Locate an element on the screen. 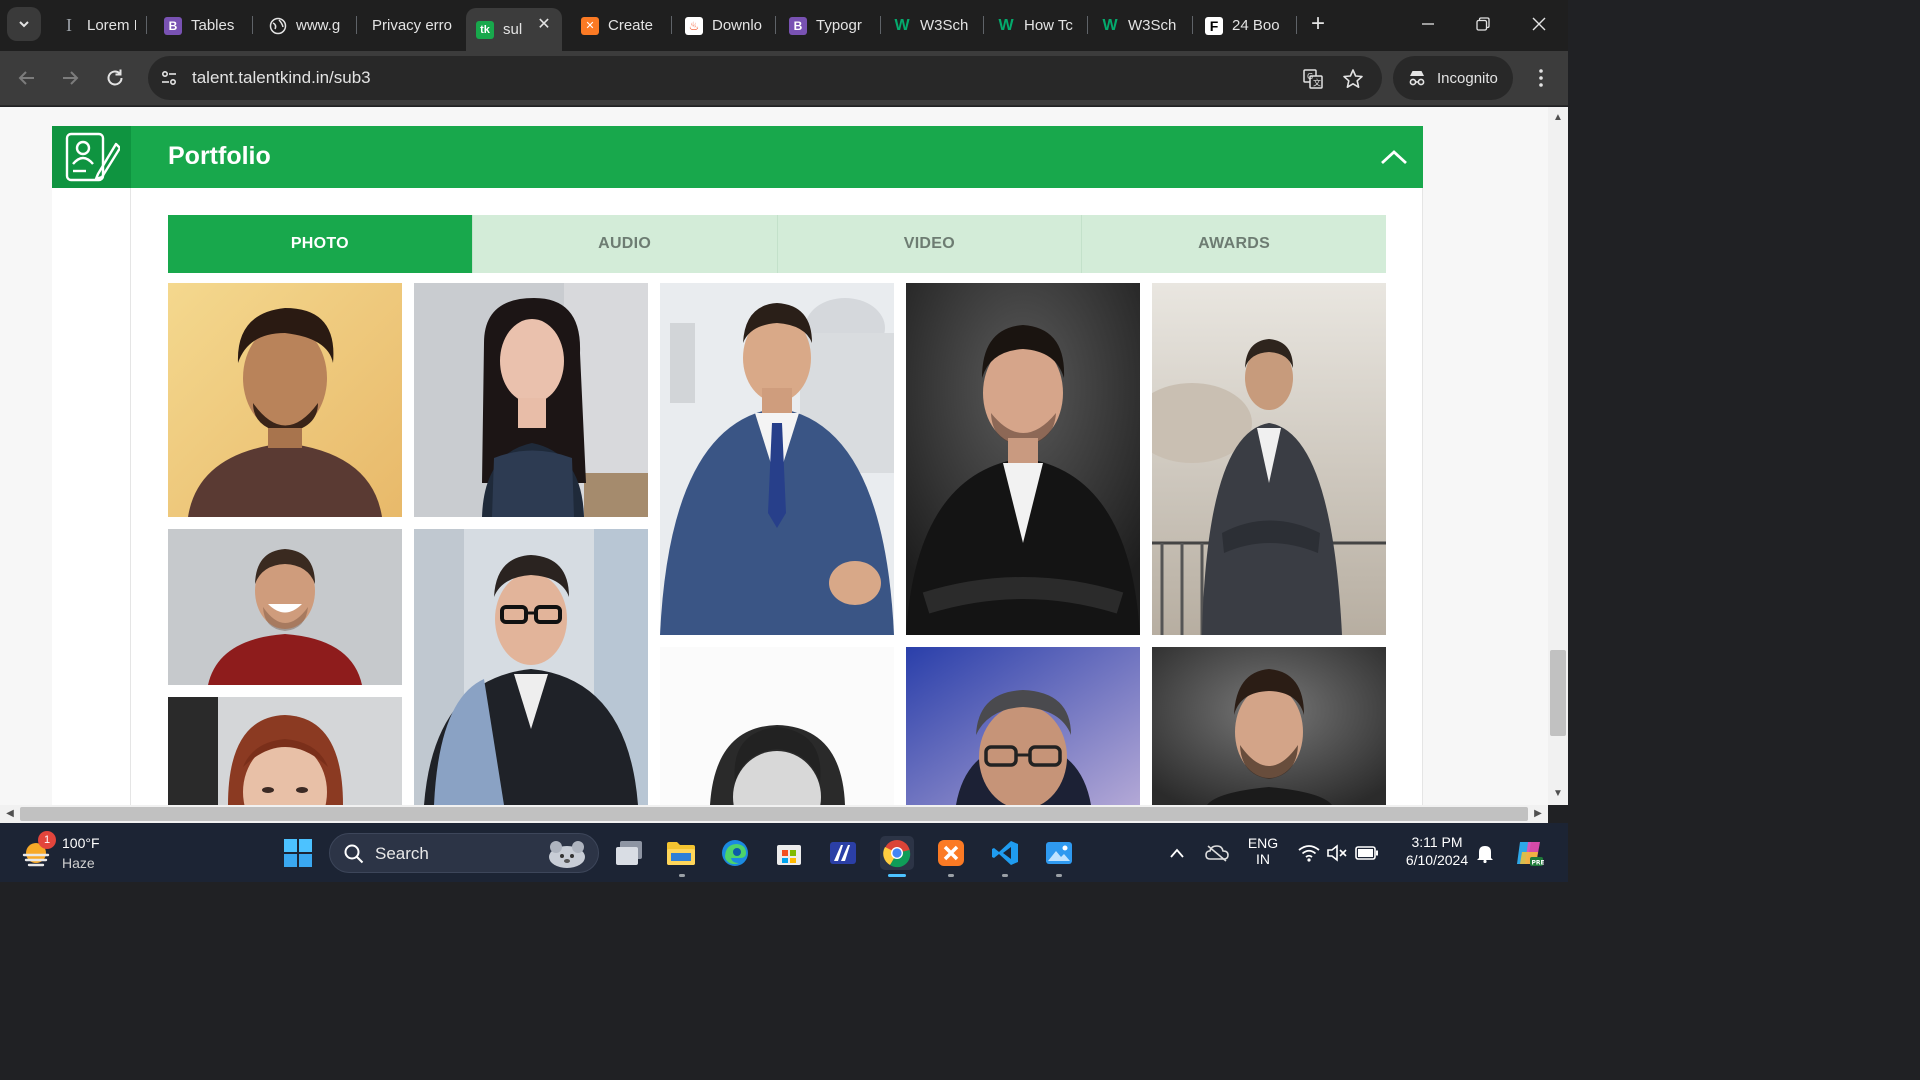 The height and width of the screenshot is (1080, 1920). chevron-down-icon is located at coordinates (24, 24).